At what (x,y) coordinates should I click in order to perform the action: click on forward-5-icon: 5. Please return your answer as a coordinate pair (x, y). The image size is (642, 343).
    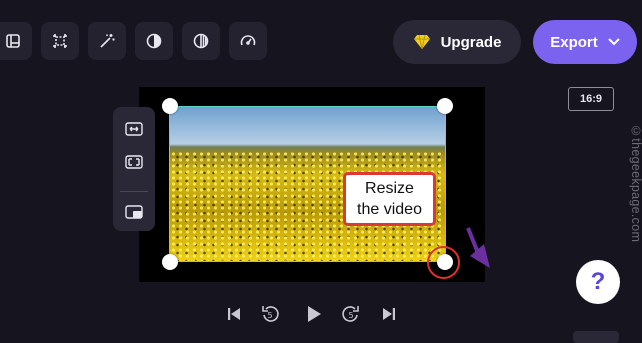
    Looking at the image, I should click on (351, 314).